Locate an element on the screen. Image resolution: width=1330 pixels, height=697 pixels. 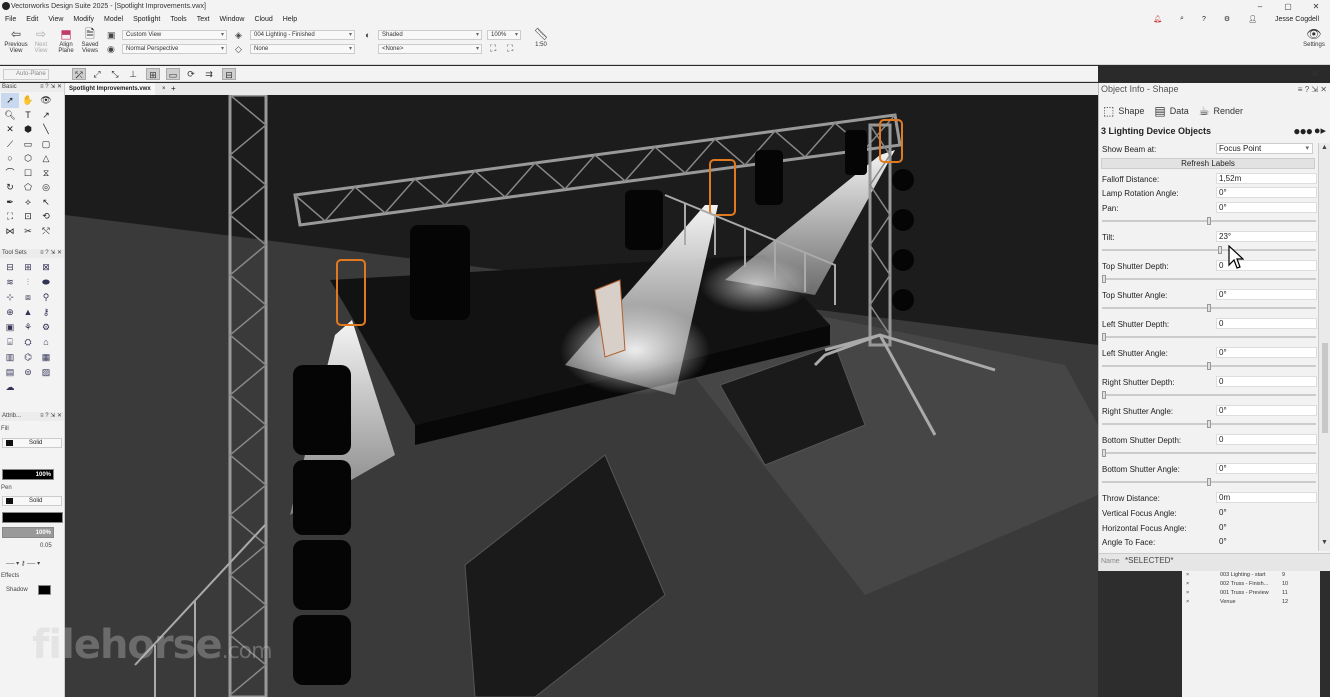
ellipse-tool-icon: ◎ is located at coordinates (46, 187).